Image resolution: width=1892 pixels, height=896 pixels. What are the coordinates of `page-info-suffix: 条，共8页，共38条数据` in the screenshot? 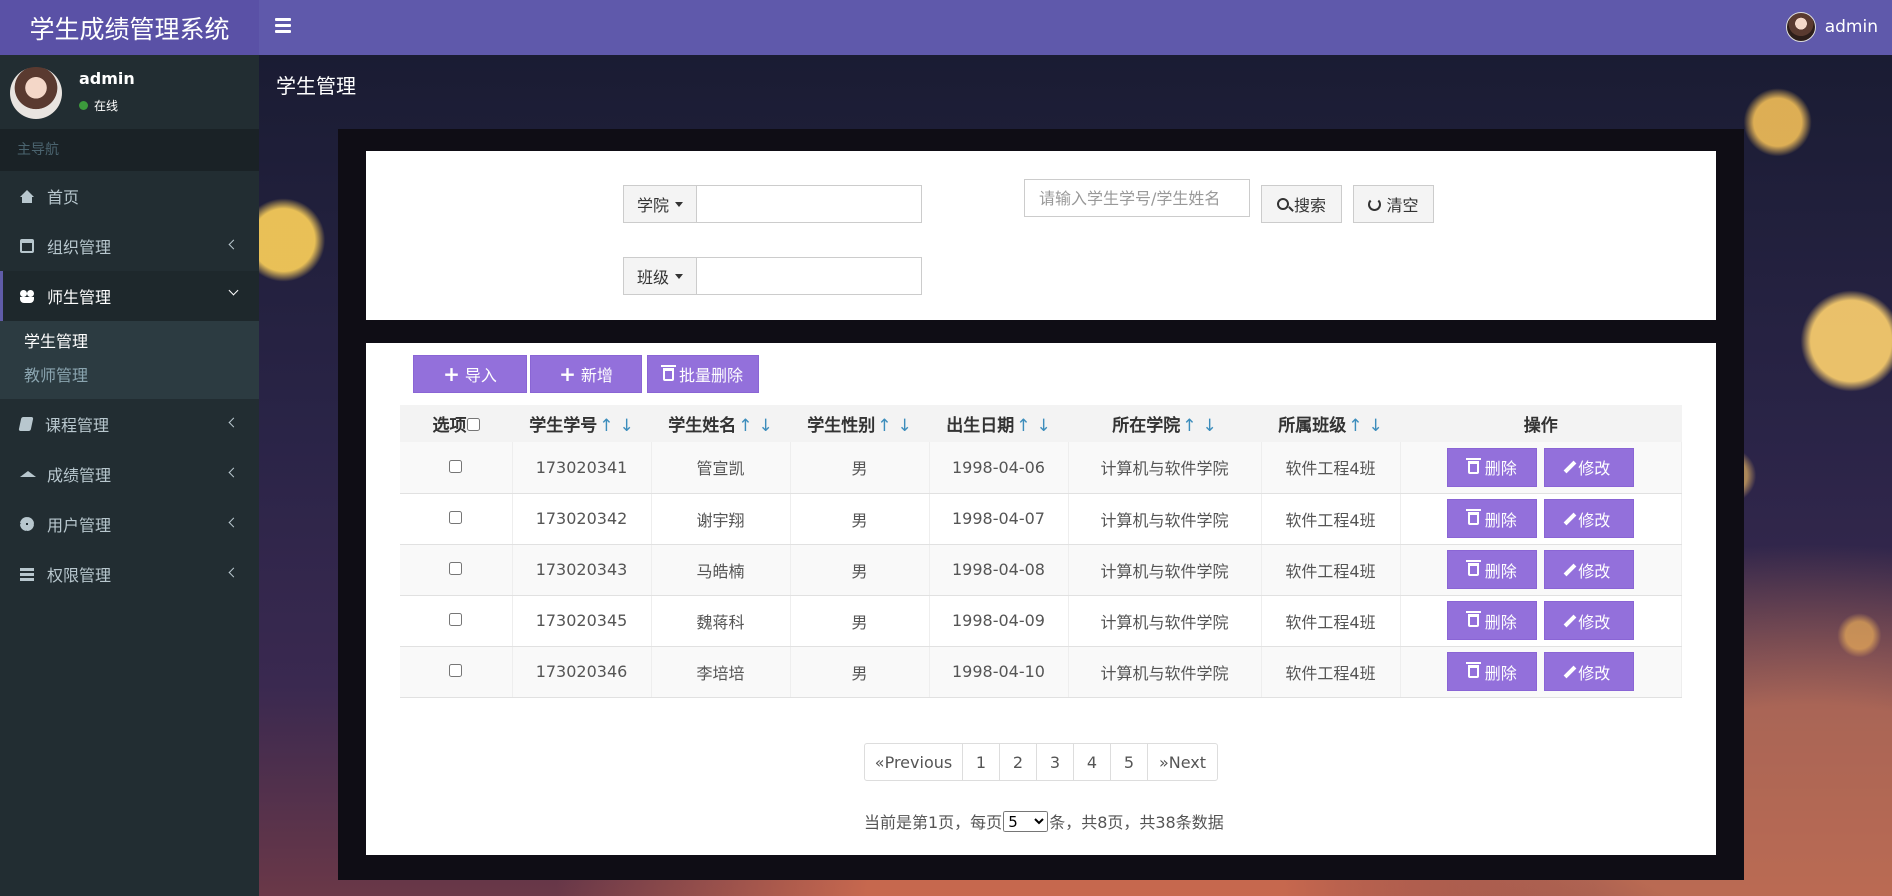 It's located at (1136, 822).